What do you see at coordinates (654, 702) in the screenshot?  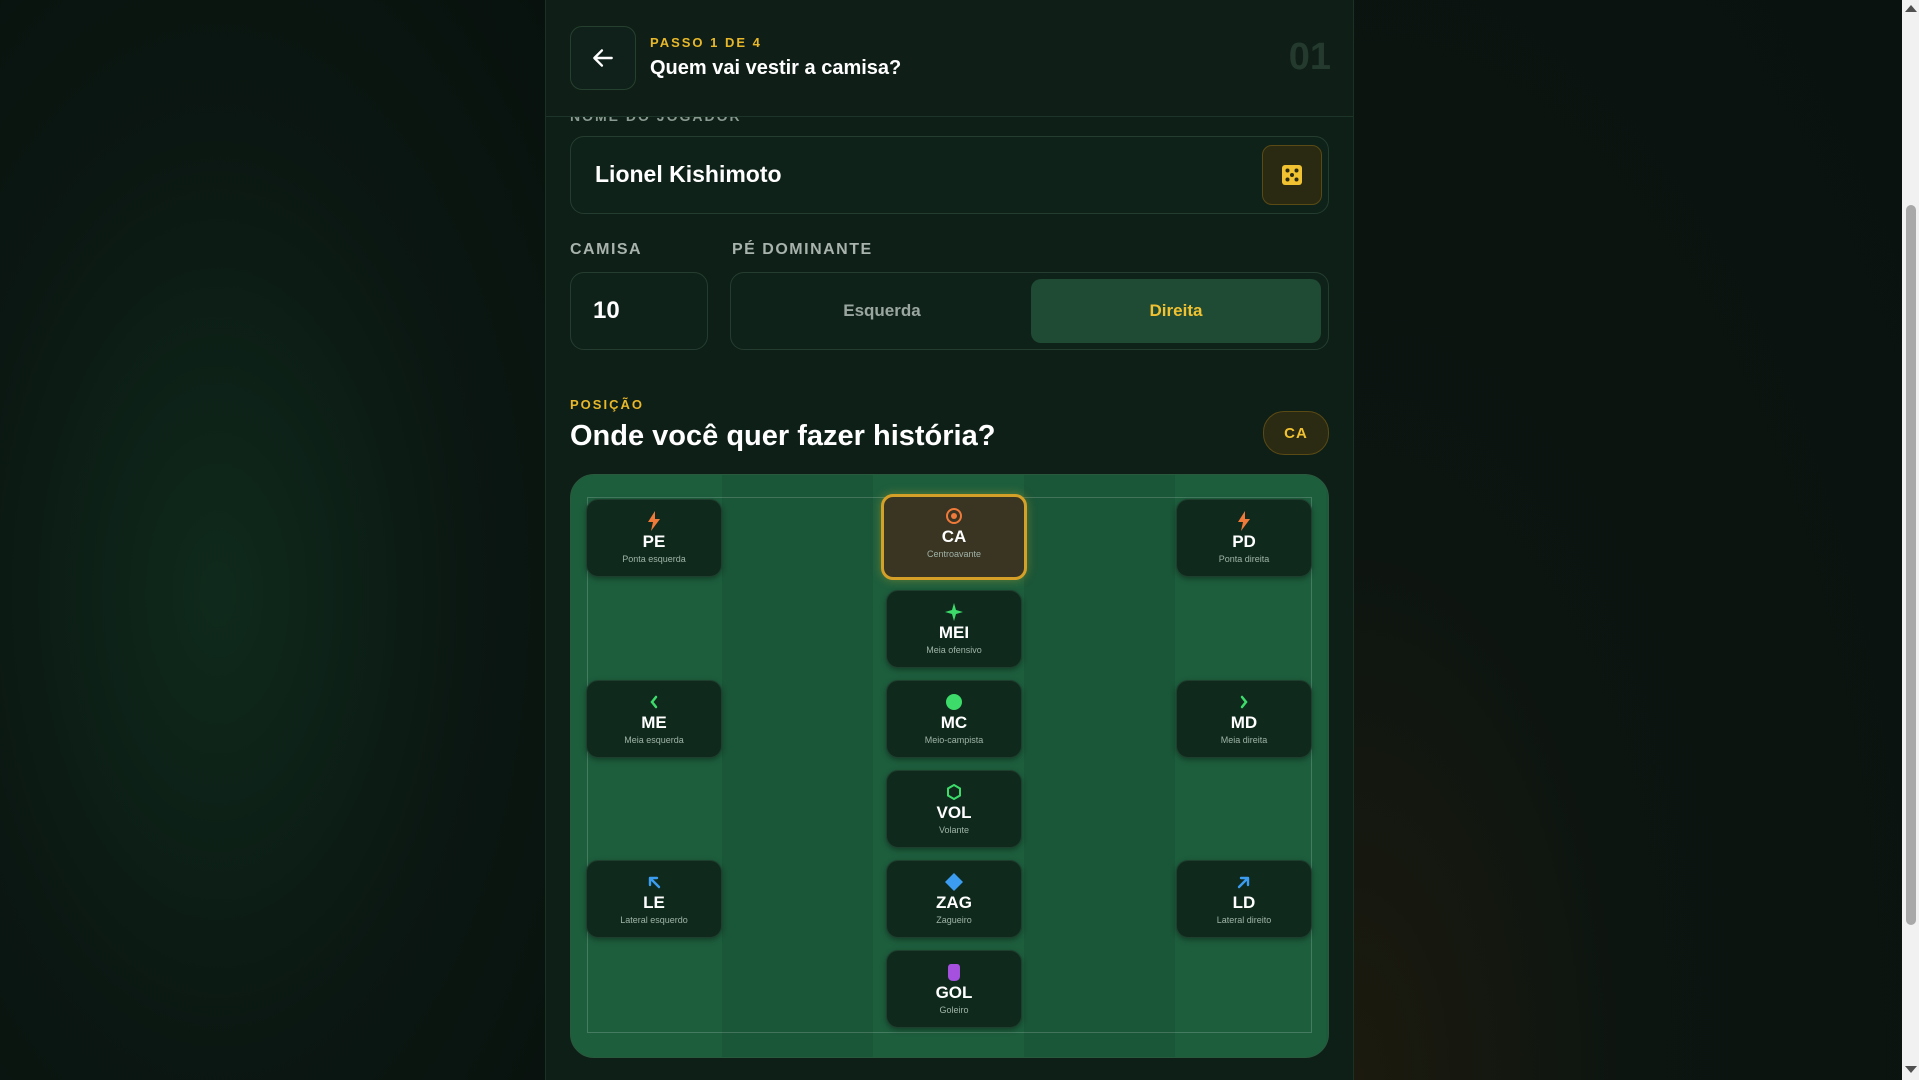 I see `chevron-left-icon` at bounding box center [654, 702].